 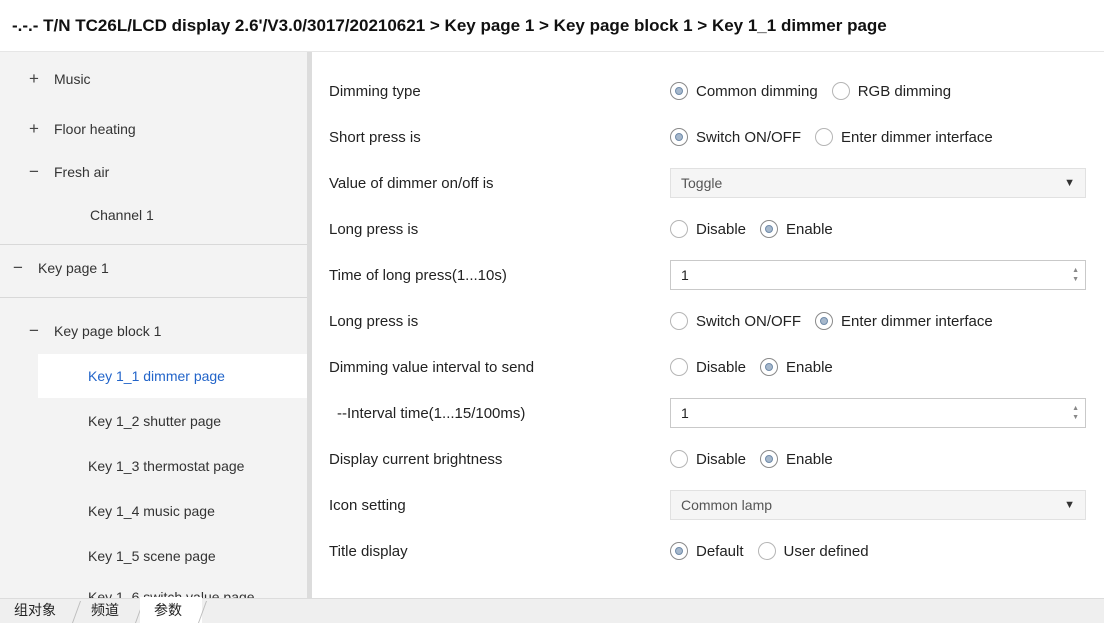 What do you see at coordinates (166, 466) in the screenshot?
I see `sidebar-item-label: Key 1_3 thermostat page` at bounding box center [166, 466].